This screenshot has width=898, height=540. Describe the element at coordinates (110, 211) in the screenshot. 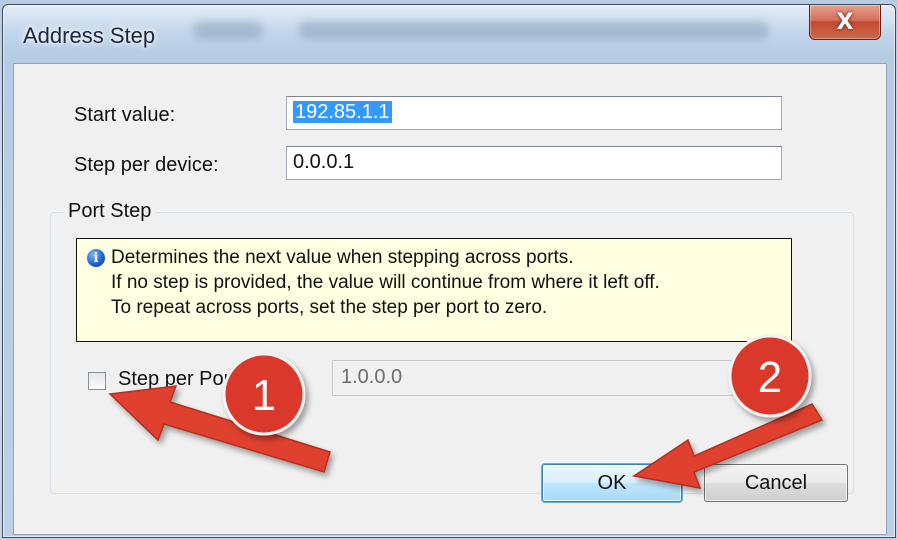

I see `port-step-legend: Port Step` at that location.